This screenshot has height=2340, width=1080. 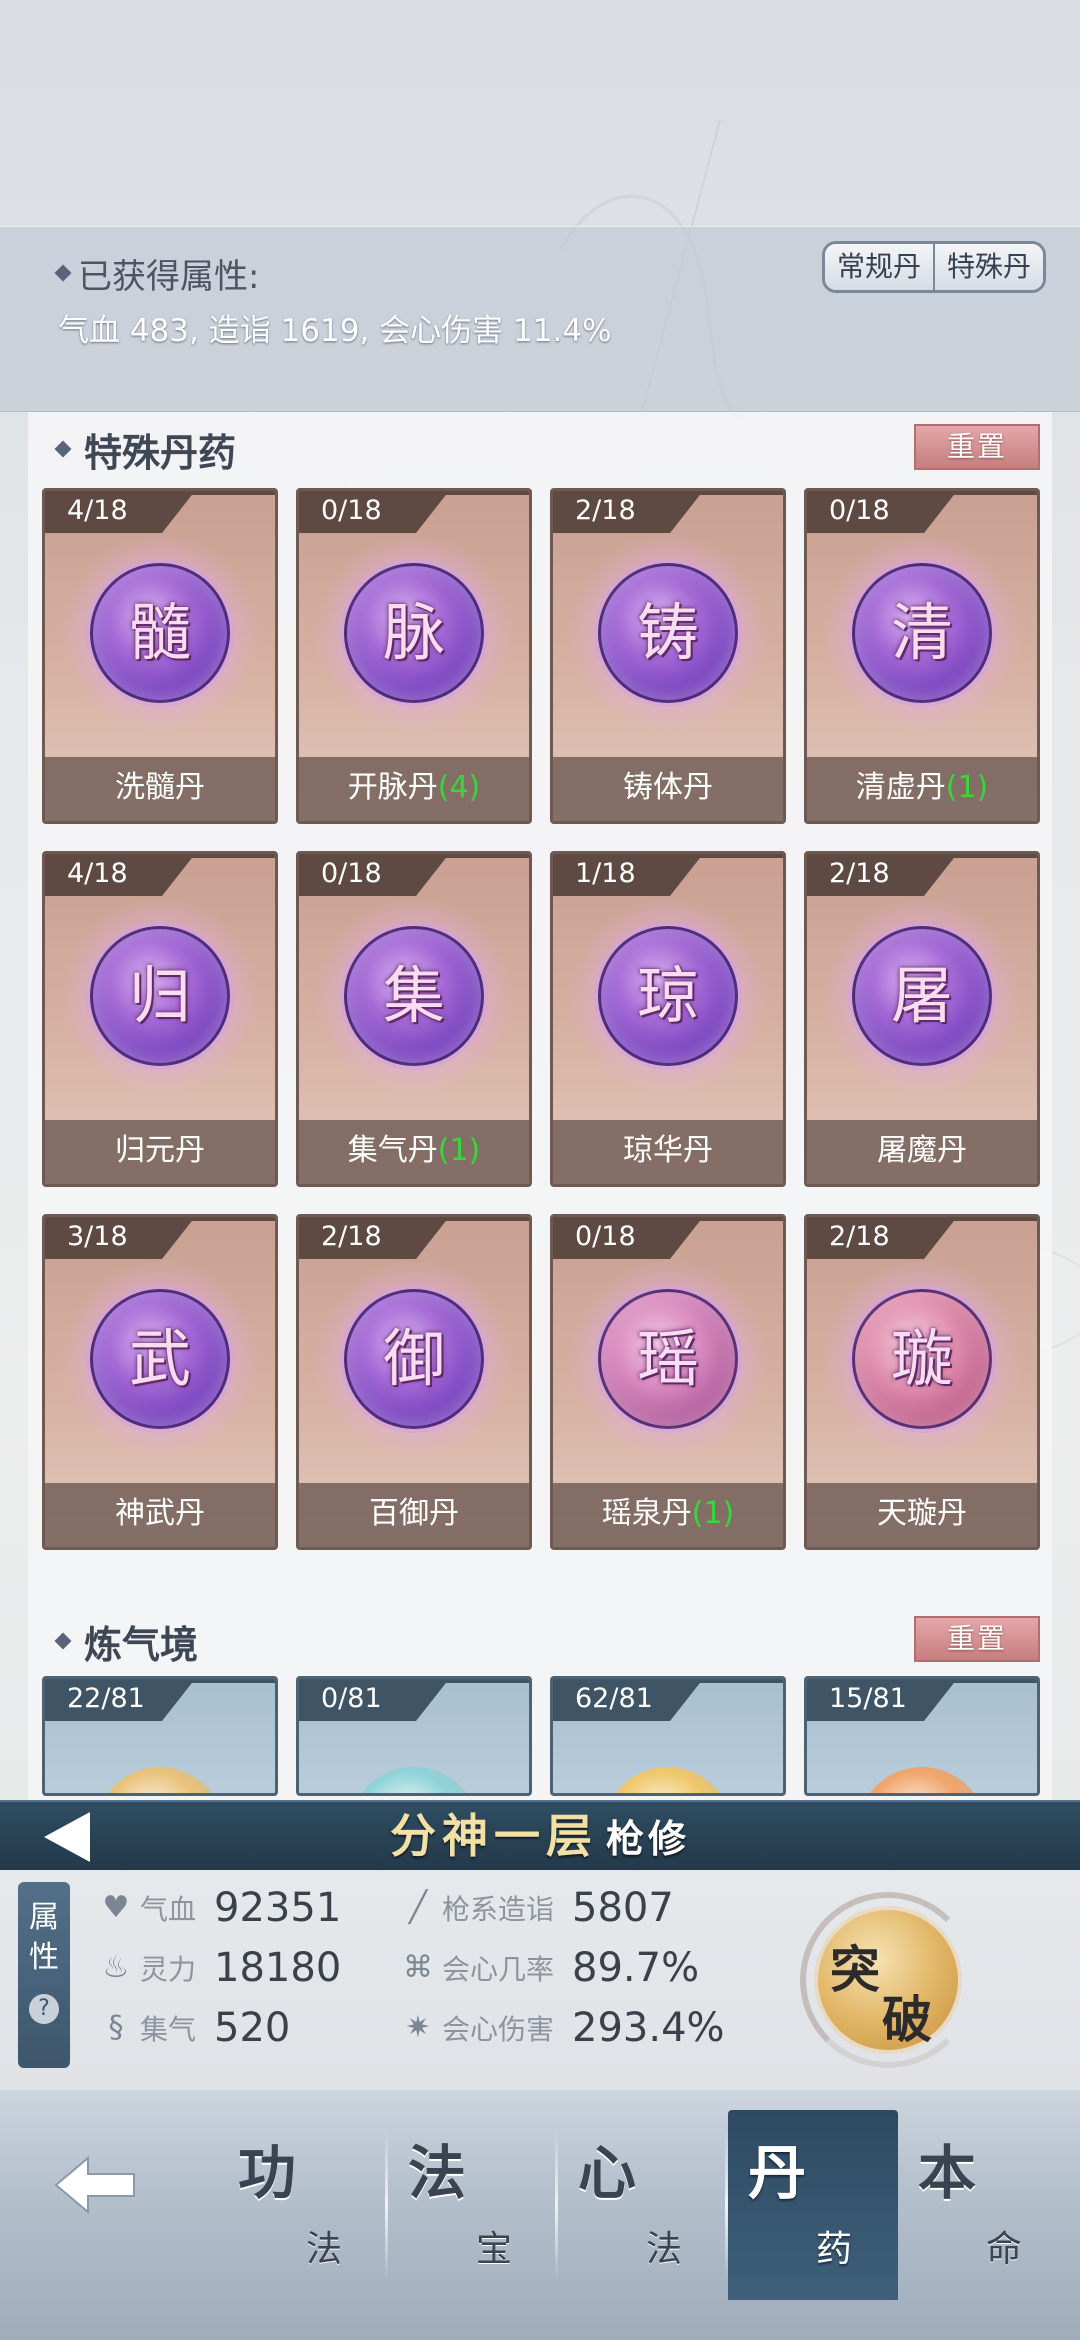 I want to click on pill-name: 归元丹, so click(x=160, y=1150).